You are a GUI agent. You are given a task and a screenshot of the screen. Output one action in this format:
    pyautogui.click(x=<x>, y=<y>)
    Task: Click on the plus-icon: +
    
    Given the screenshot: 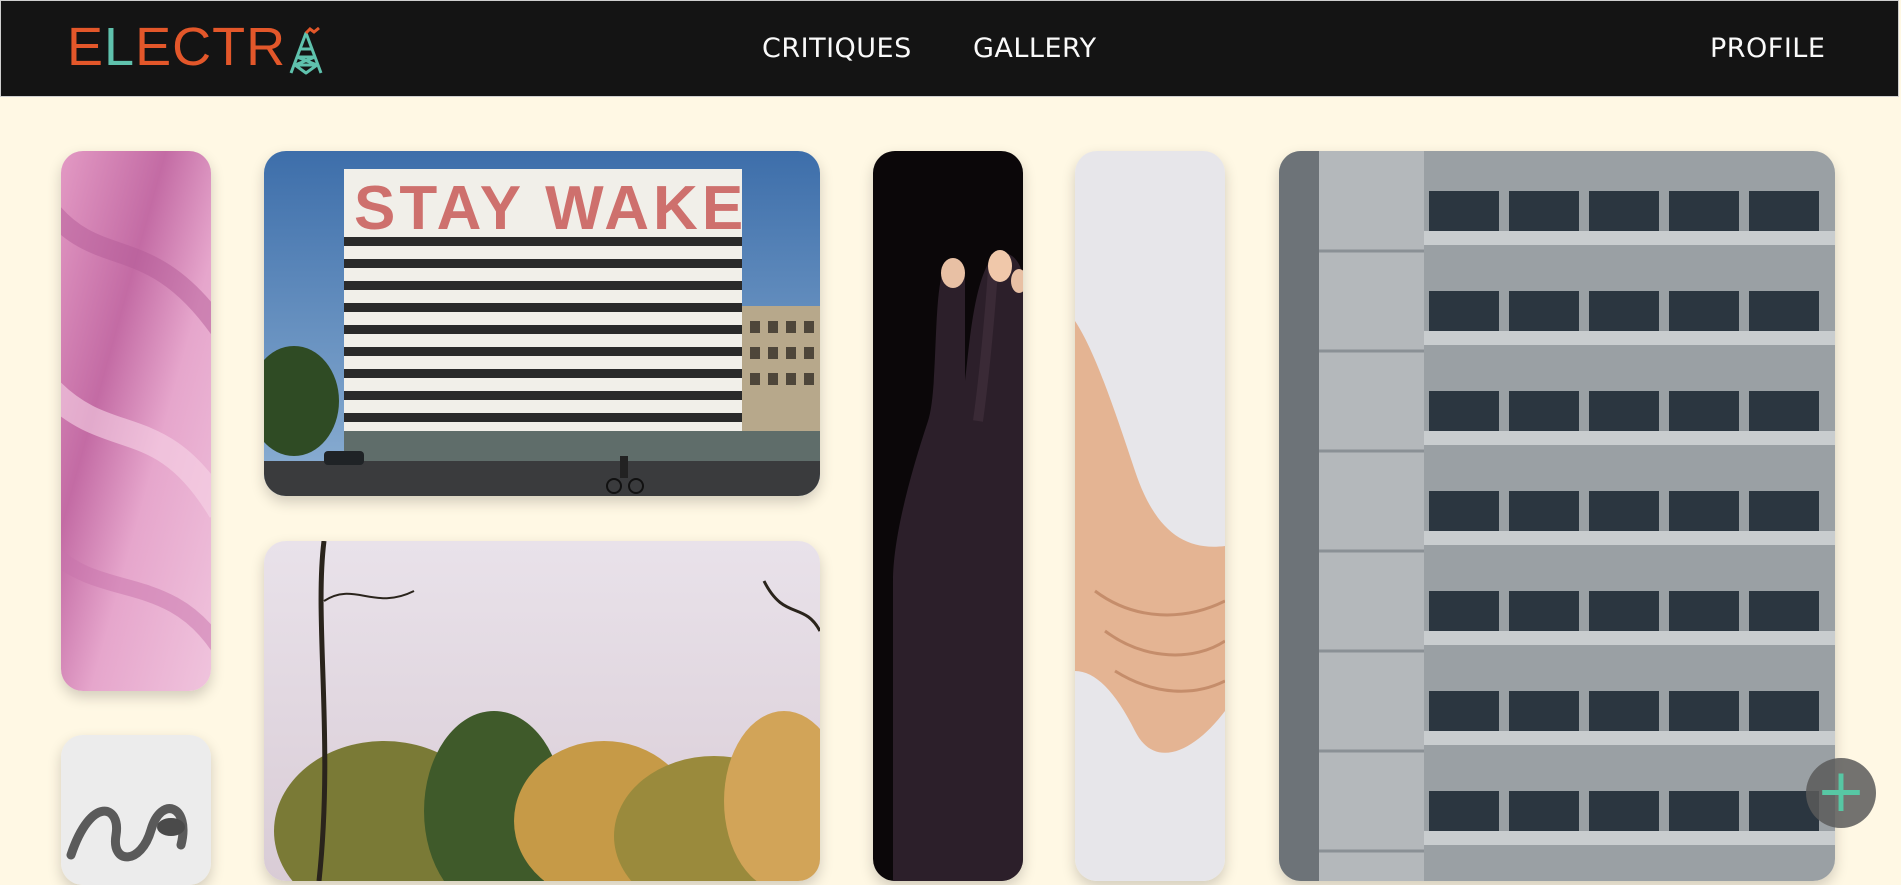 What is the action you would take?
    pyautogui.click(x=1841, y=791)
    